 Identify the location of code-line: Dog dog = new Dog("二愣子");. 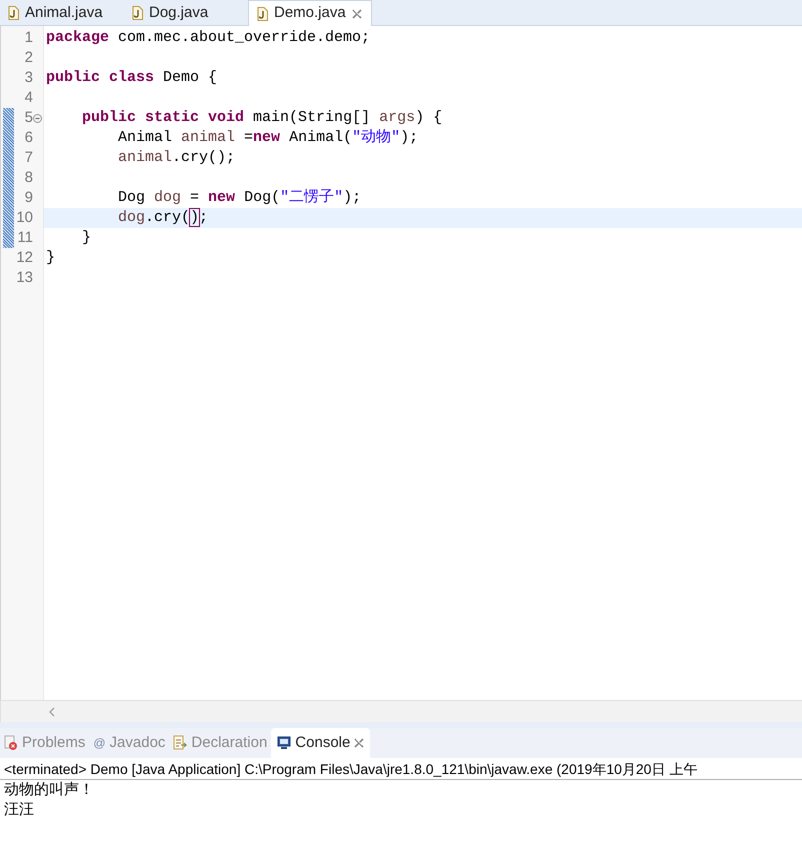
(240, 197).